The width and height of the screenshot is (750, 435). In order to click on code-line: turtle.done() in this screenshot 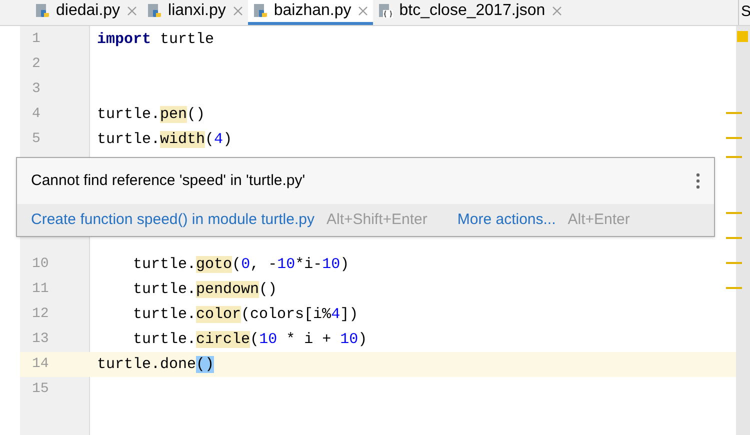, I will do `click(155, 365)`.